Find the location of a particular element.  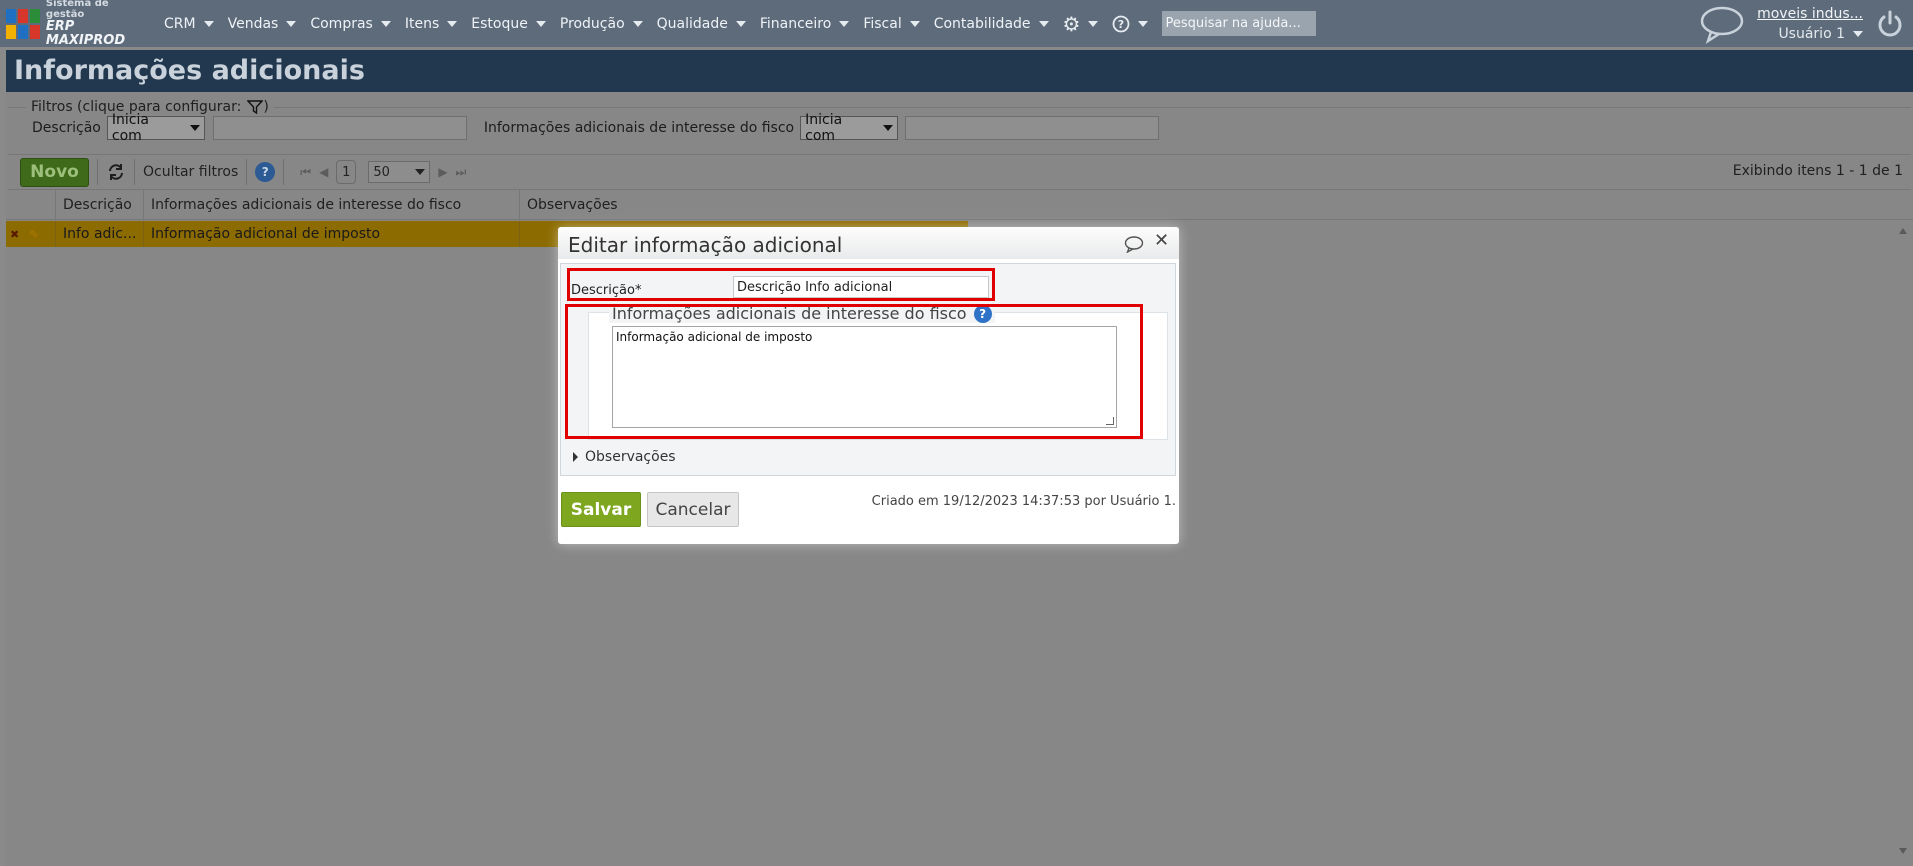

observacoes-toggle: Observações is located at coordinates (624, 457).